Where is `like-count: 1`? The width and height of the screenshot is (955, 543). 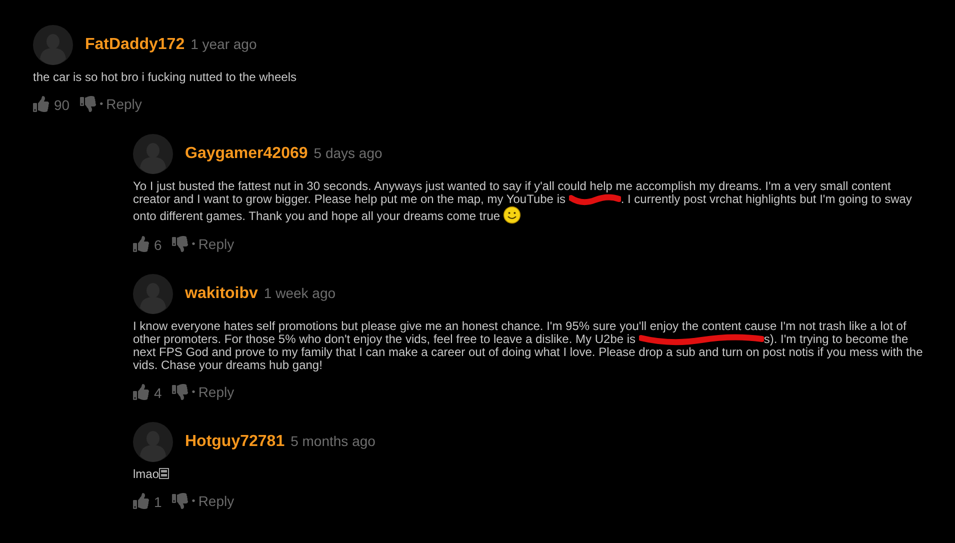 like-count: 1 is located at coordinates (158, 502).